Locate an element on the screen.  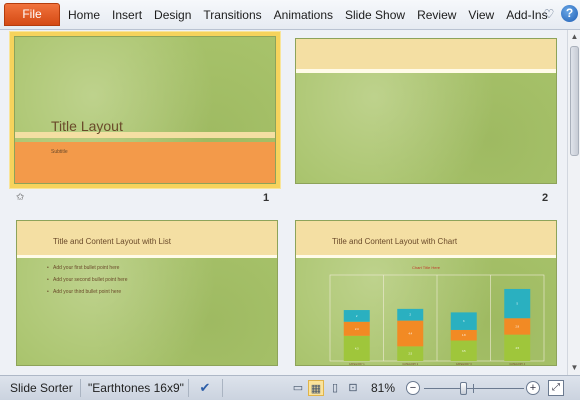
chart-data-label: 2.4 is located at coordinates (357, 329).